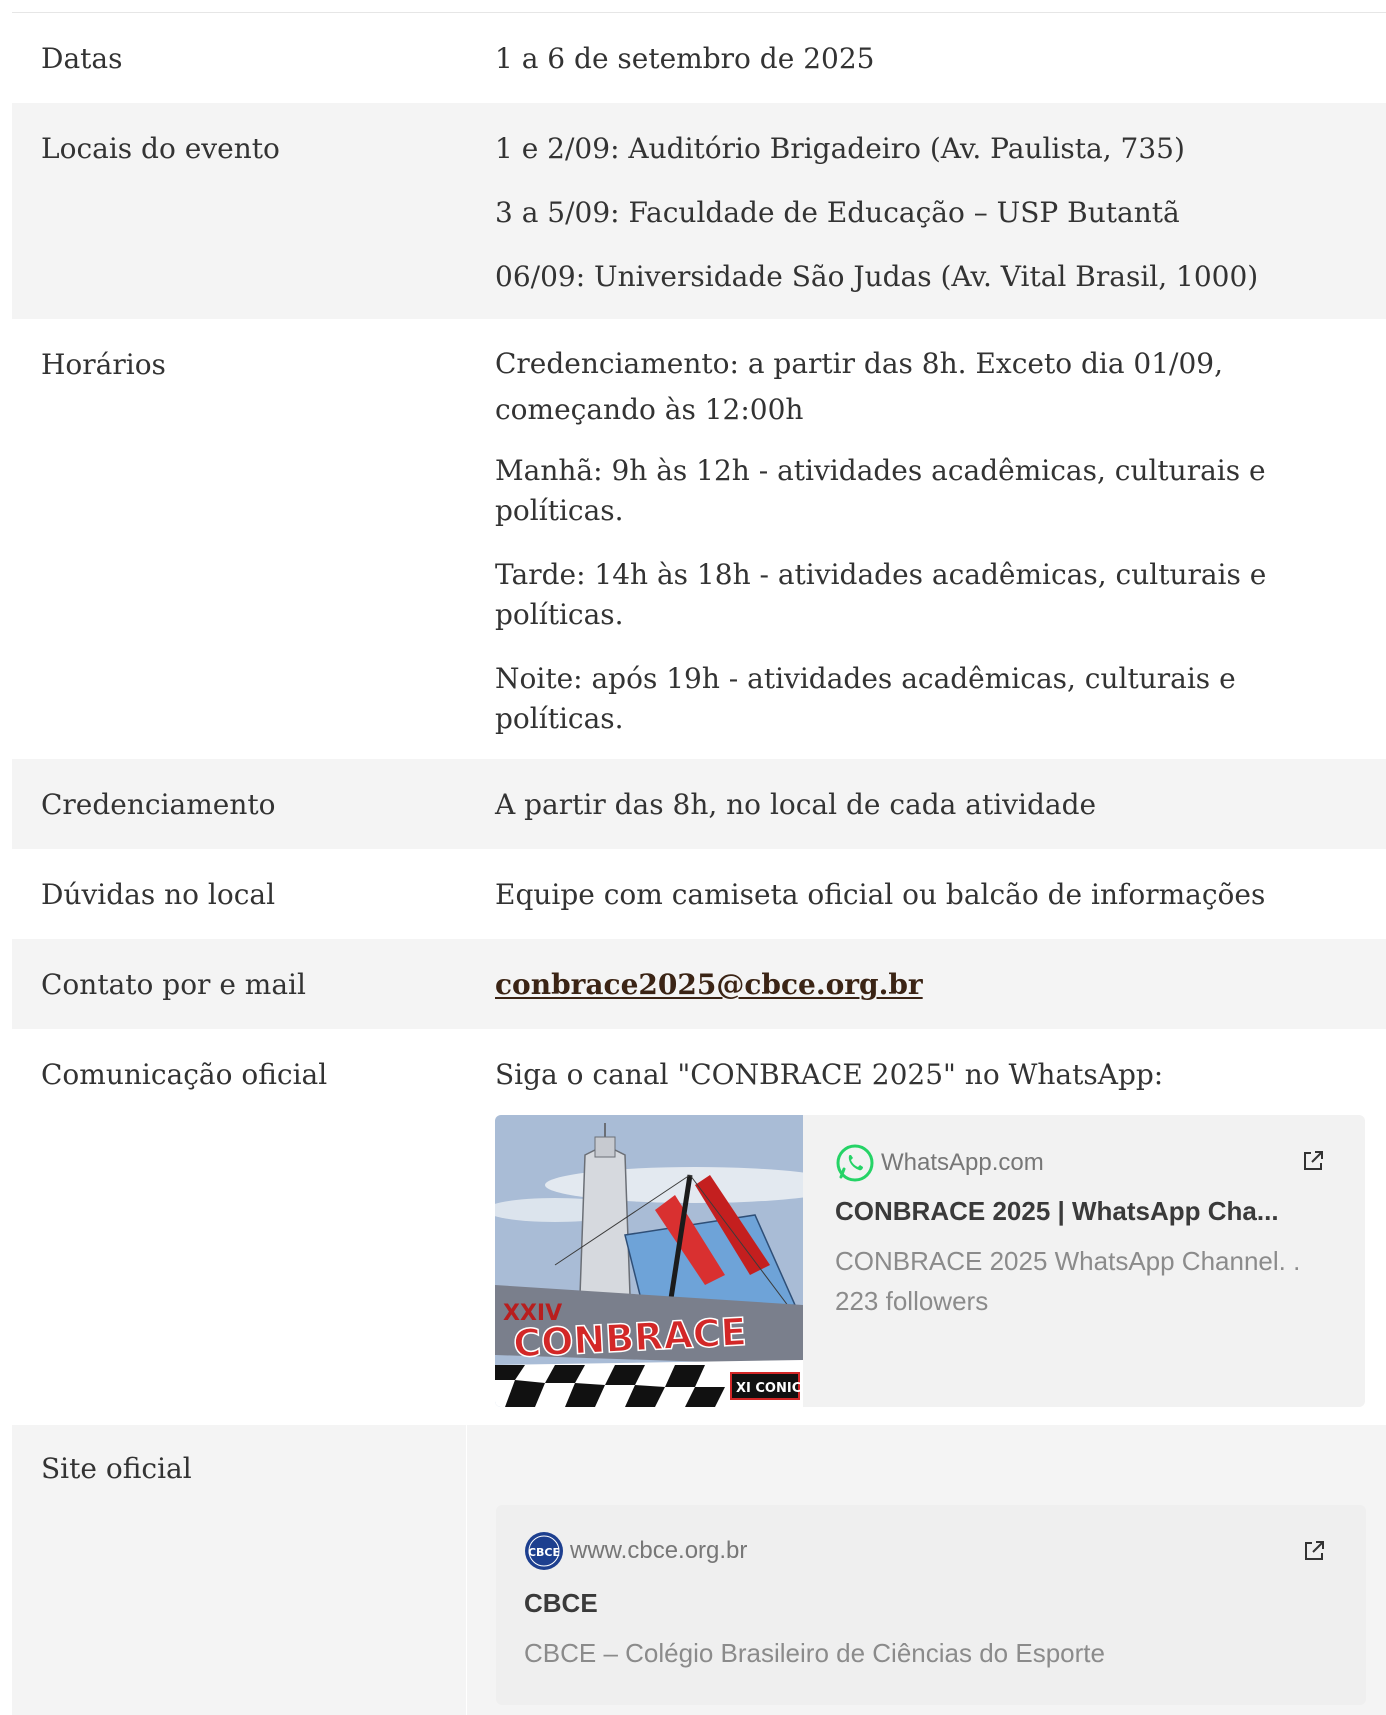 The image size is (1386, 1715). Describe the element at coordinates (769, 1388) in the screenshot. I see `svg-text: XI CONICE` at that location.